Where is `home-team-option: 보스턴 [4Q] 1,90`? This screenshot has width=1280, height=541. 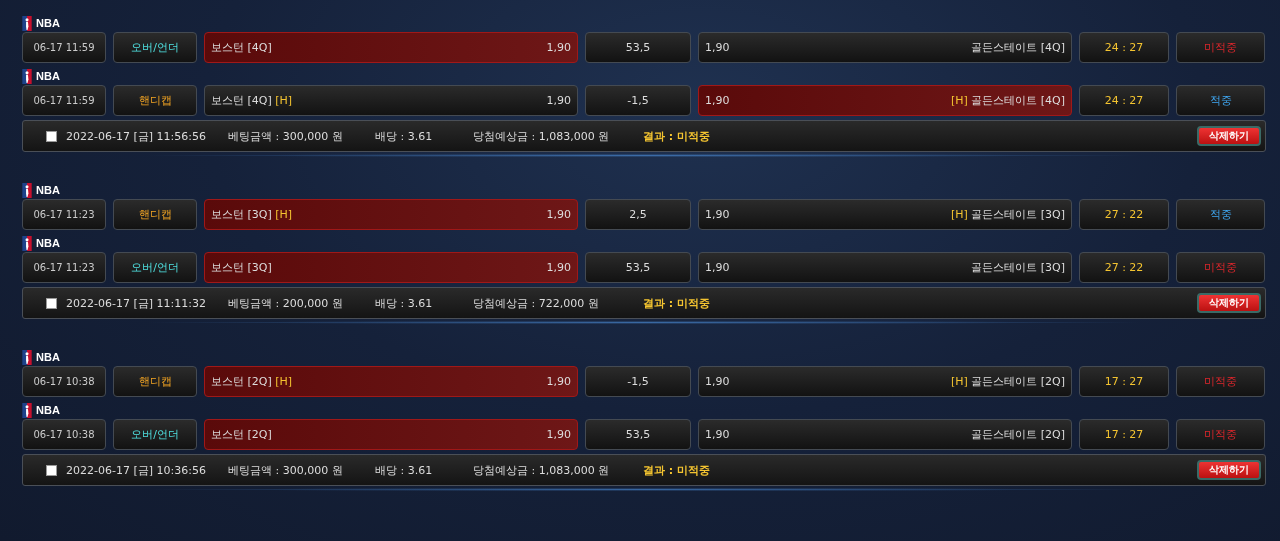
home-team-option: 보스턴 [4Q] 1,90 is located at coordinates (391, 47).